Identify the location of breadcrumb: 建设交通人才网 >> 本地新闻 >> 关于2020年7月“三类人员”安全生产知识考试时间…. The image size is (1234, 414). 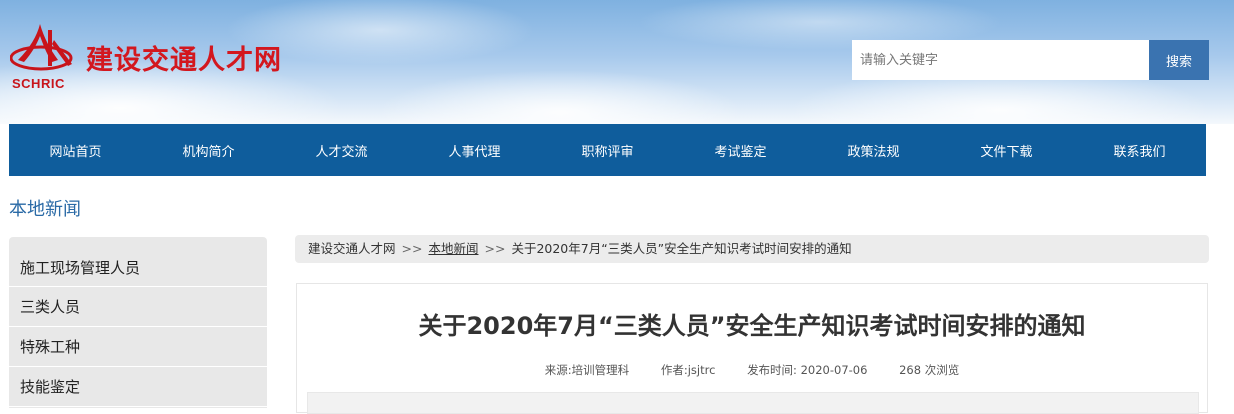
(752, 249).